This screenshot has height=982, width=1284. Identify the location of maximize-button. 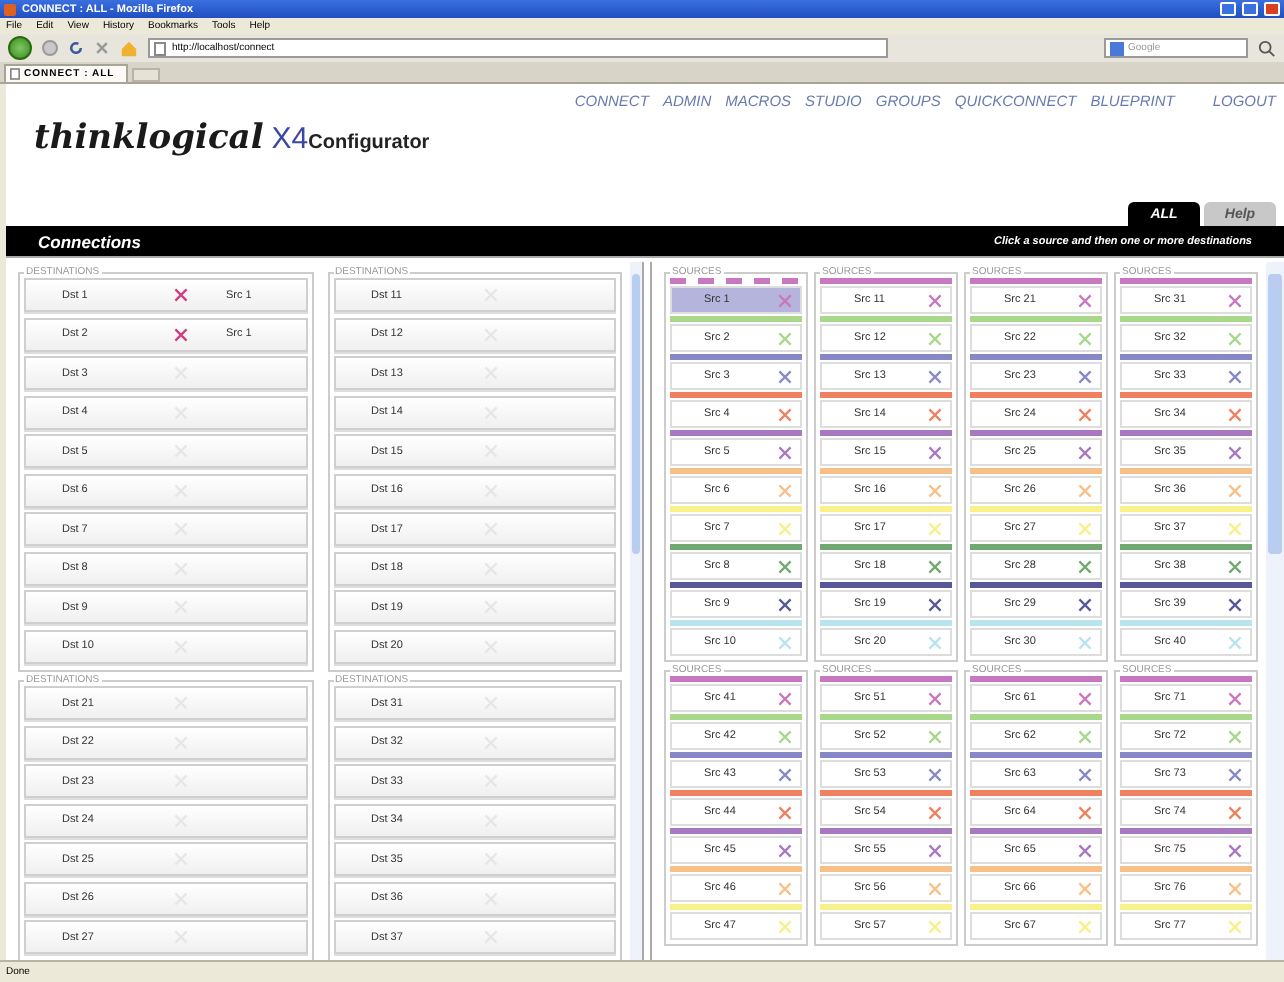
(1250, 9).